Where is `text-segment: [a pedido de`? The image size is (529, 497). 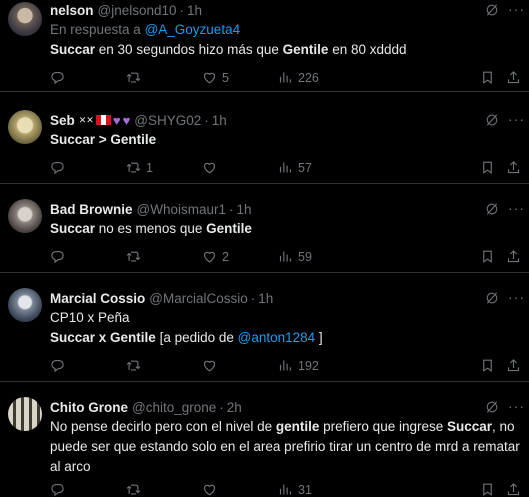
text-segment: [a pedido de is located at coordinates (196, 337).